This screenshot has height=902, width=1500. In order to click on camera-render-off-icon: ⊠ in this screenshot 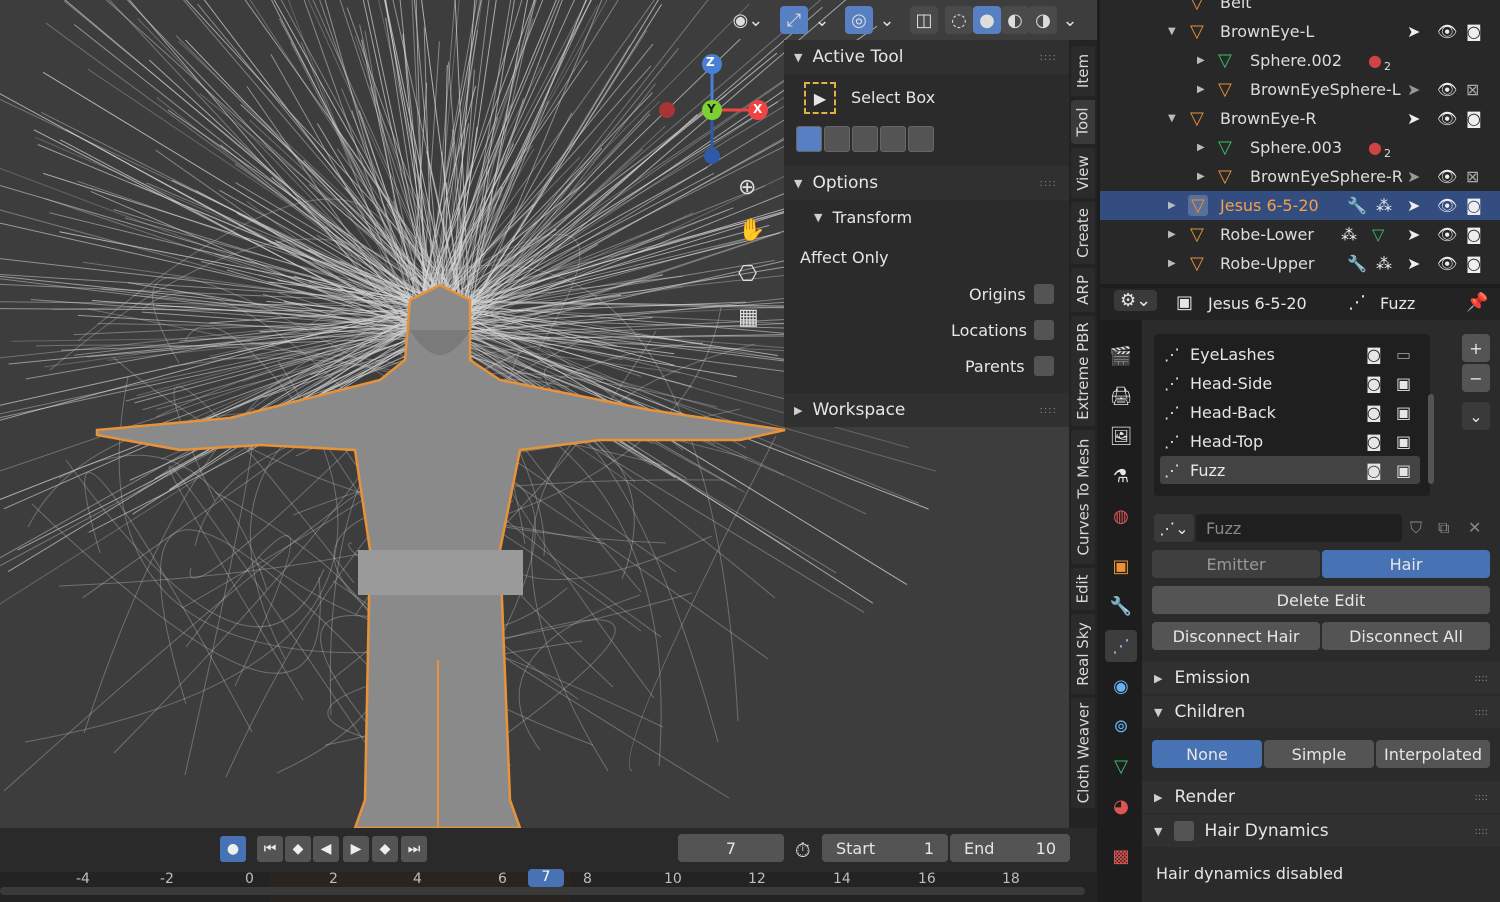, I will do `click(1472, 89)`.